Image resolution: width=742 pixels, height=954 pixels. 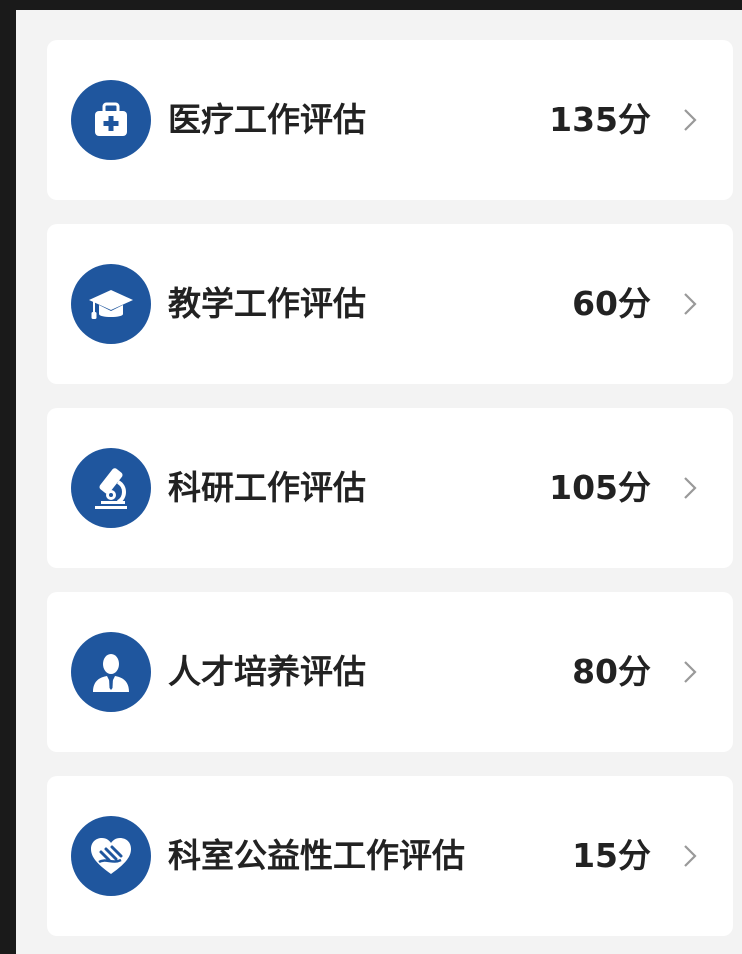 What do you see at coordinates (611, 855) in the screenshot?
I see `item-score: 15分` at bounding box center [611, 855].